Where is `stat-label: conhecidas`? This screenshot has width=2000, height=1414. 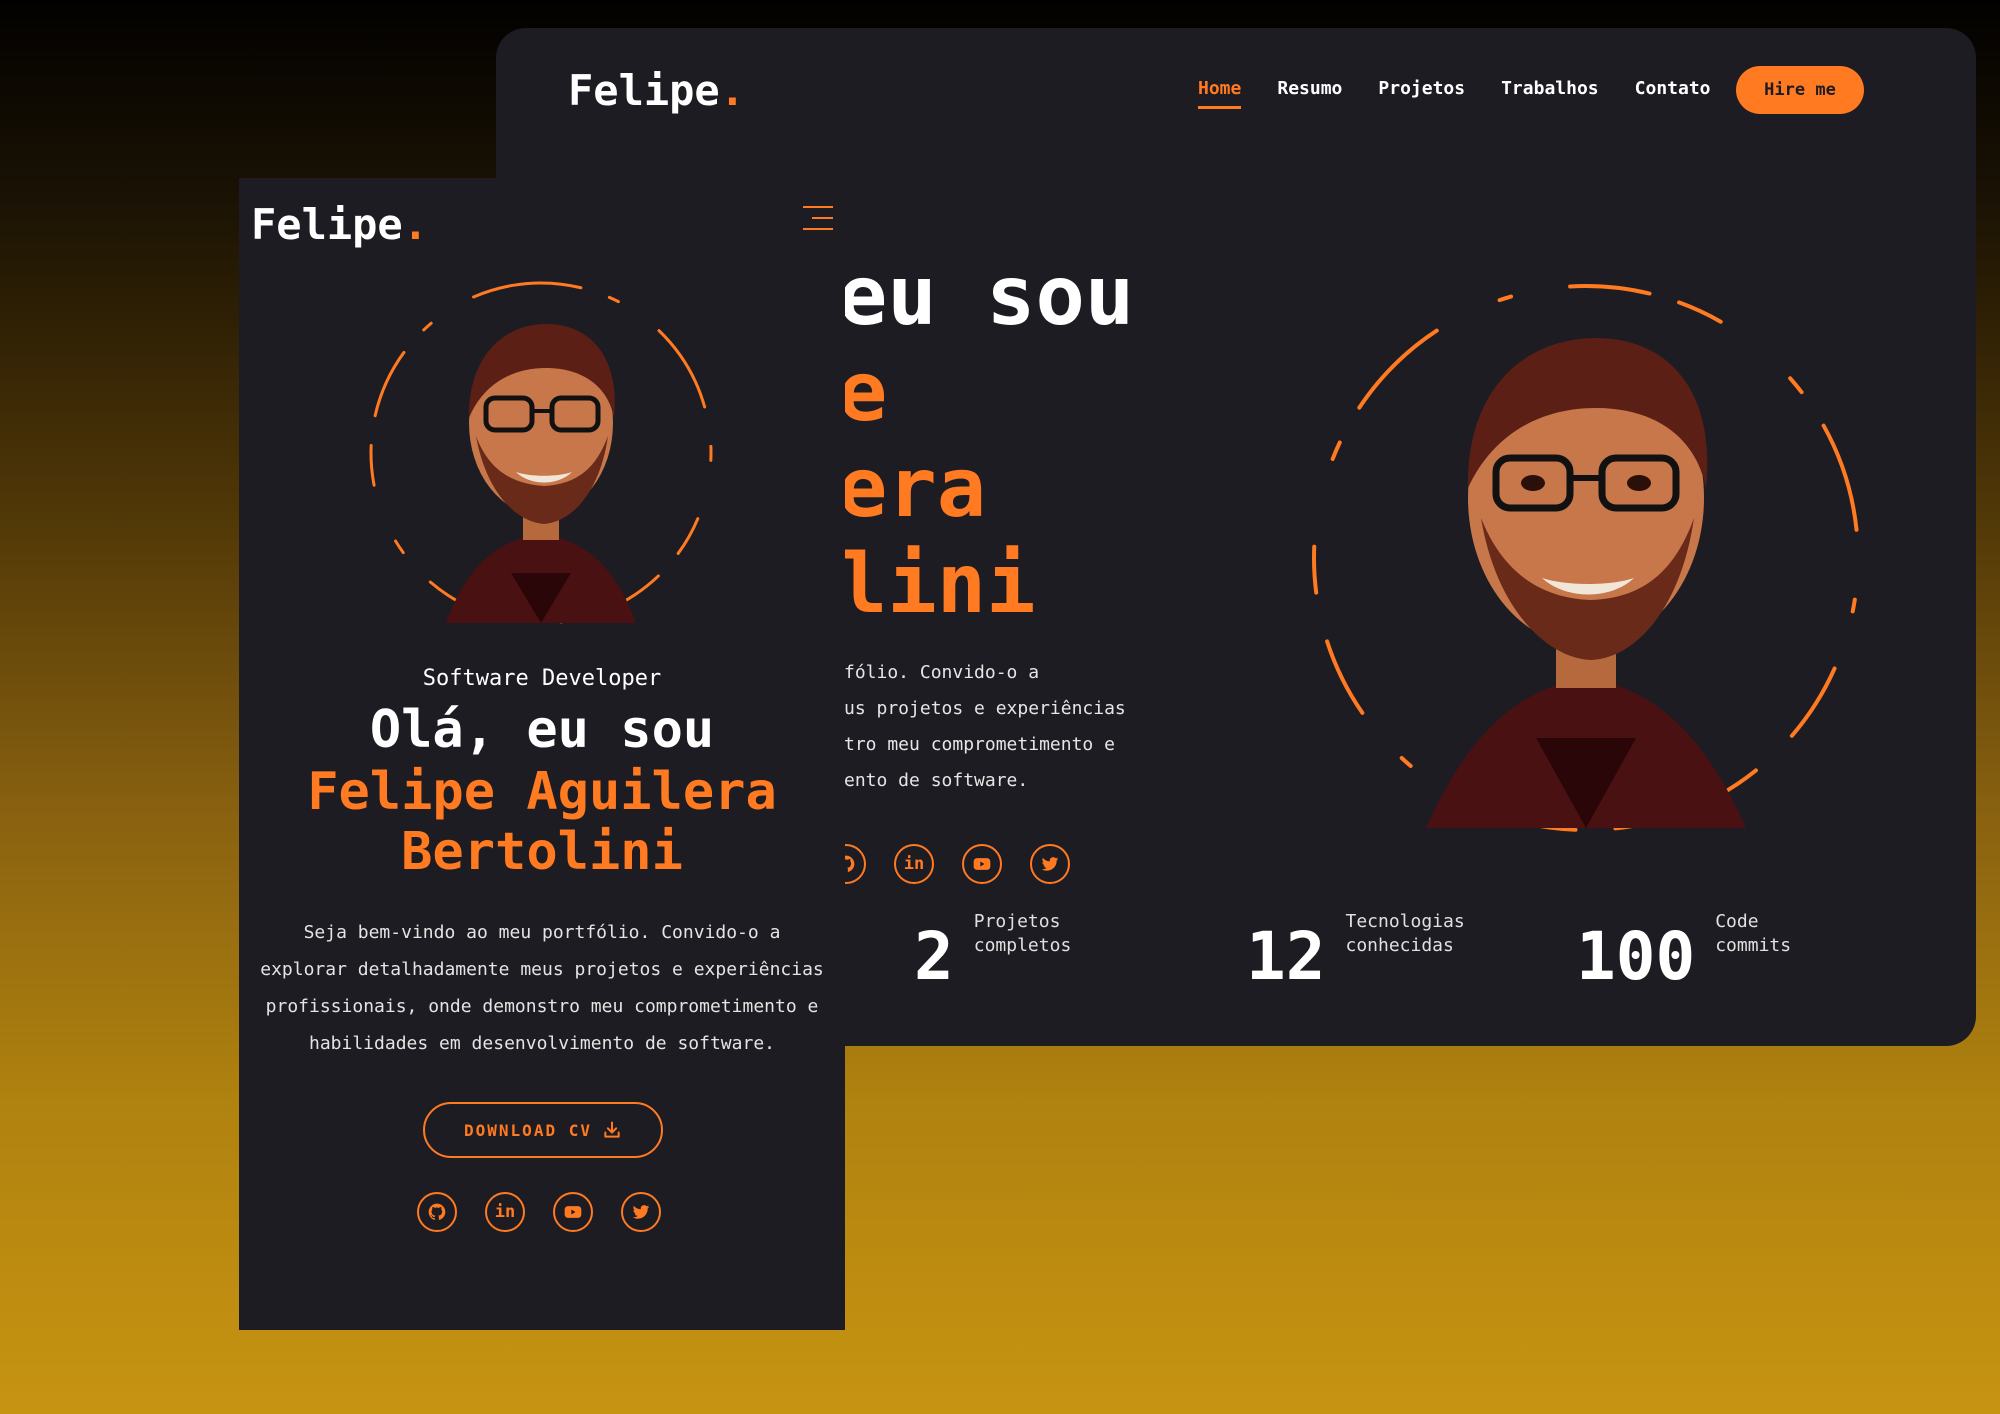
stat-label: conhecidas is located at coordinates (1399, 945).